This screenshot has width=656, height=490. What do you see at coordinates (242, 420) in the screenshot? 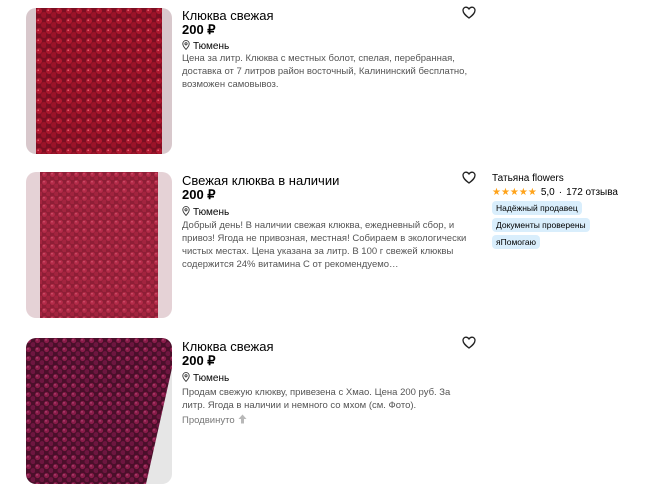
I see `arrow-up-icon` at bounding box center [242, 420].